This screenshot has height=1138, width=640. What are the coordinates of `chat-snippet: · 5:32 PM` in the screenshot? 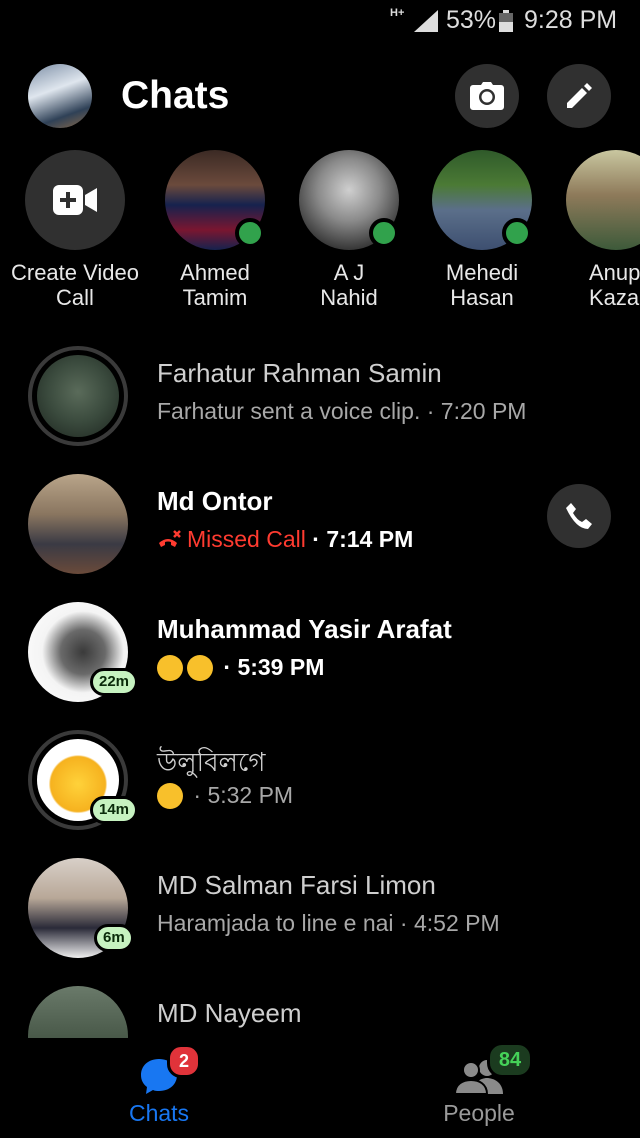 It's located at (225, 795).